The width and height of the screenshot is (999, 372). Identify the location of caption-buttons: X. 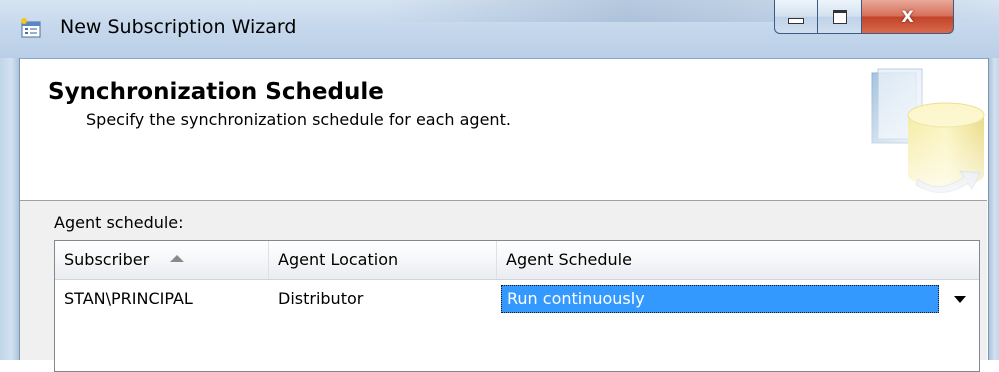
(865, 18).